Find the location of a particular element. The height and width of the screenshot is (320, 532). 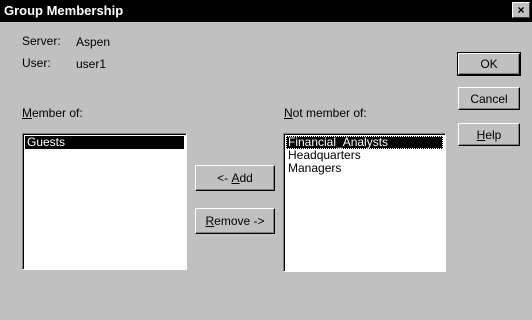

member-of-listbox: Guests is located at coordinates (104, 201).